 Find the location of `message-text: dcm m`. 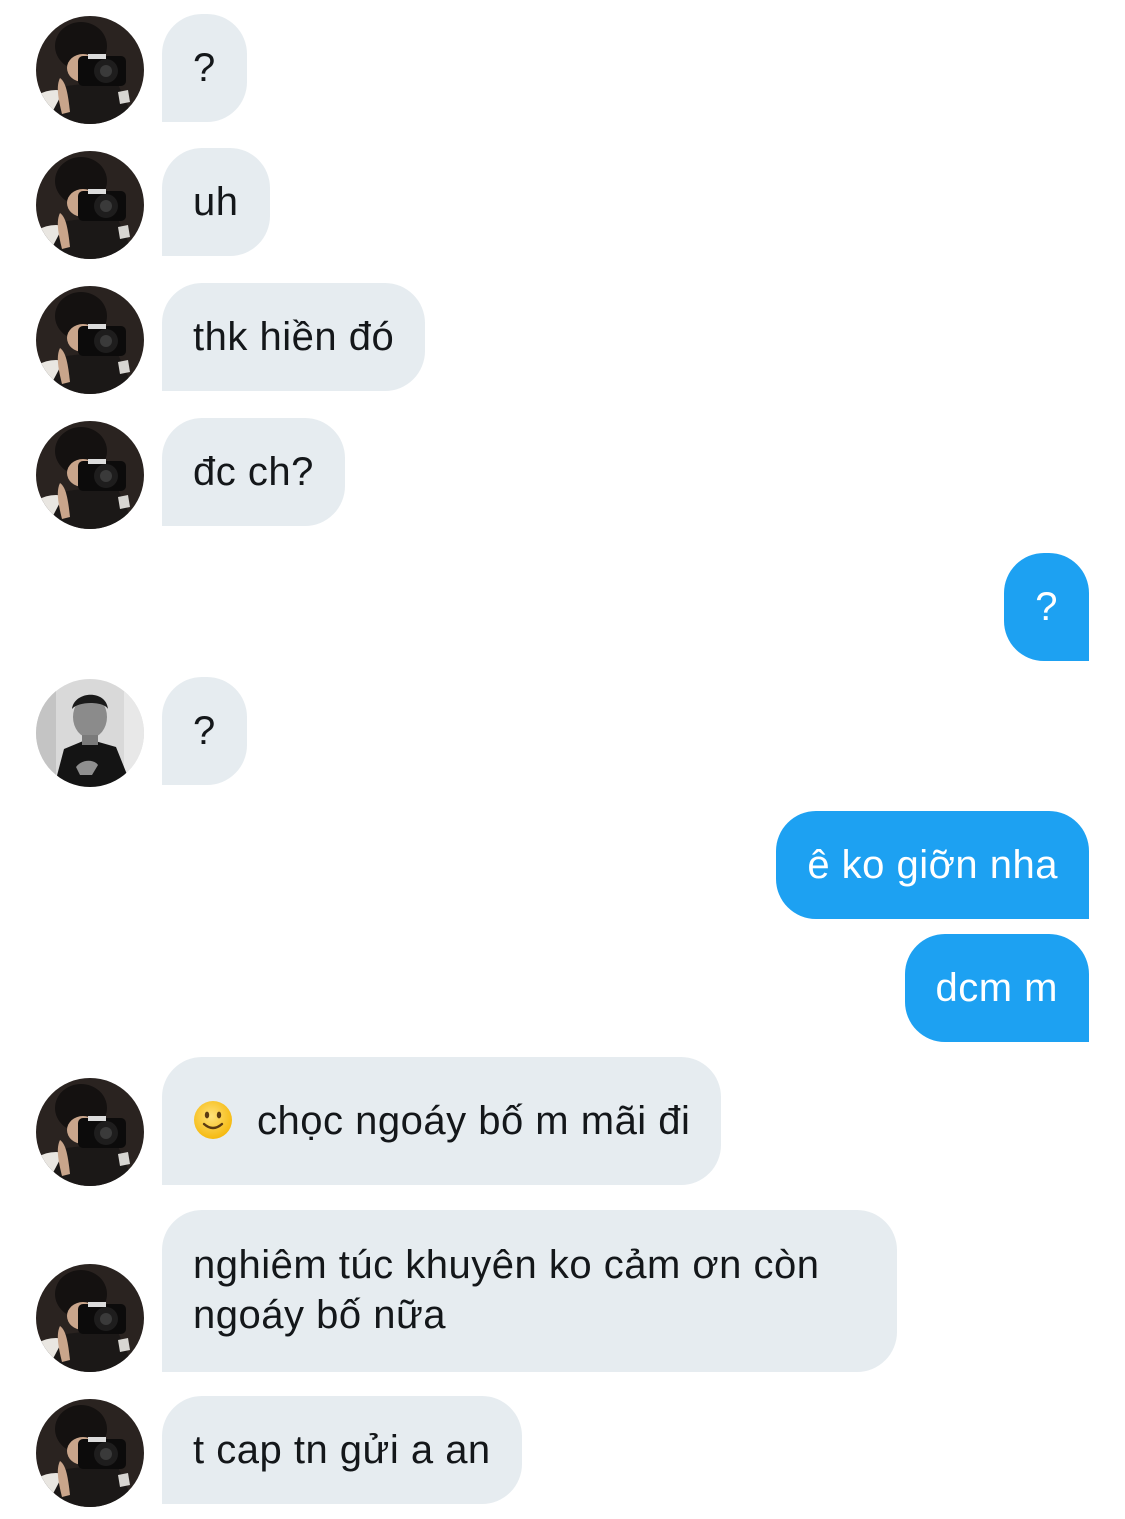

message-text: dcm m is located at coordinates (996, 988).